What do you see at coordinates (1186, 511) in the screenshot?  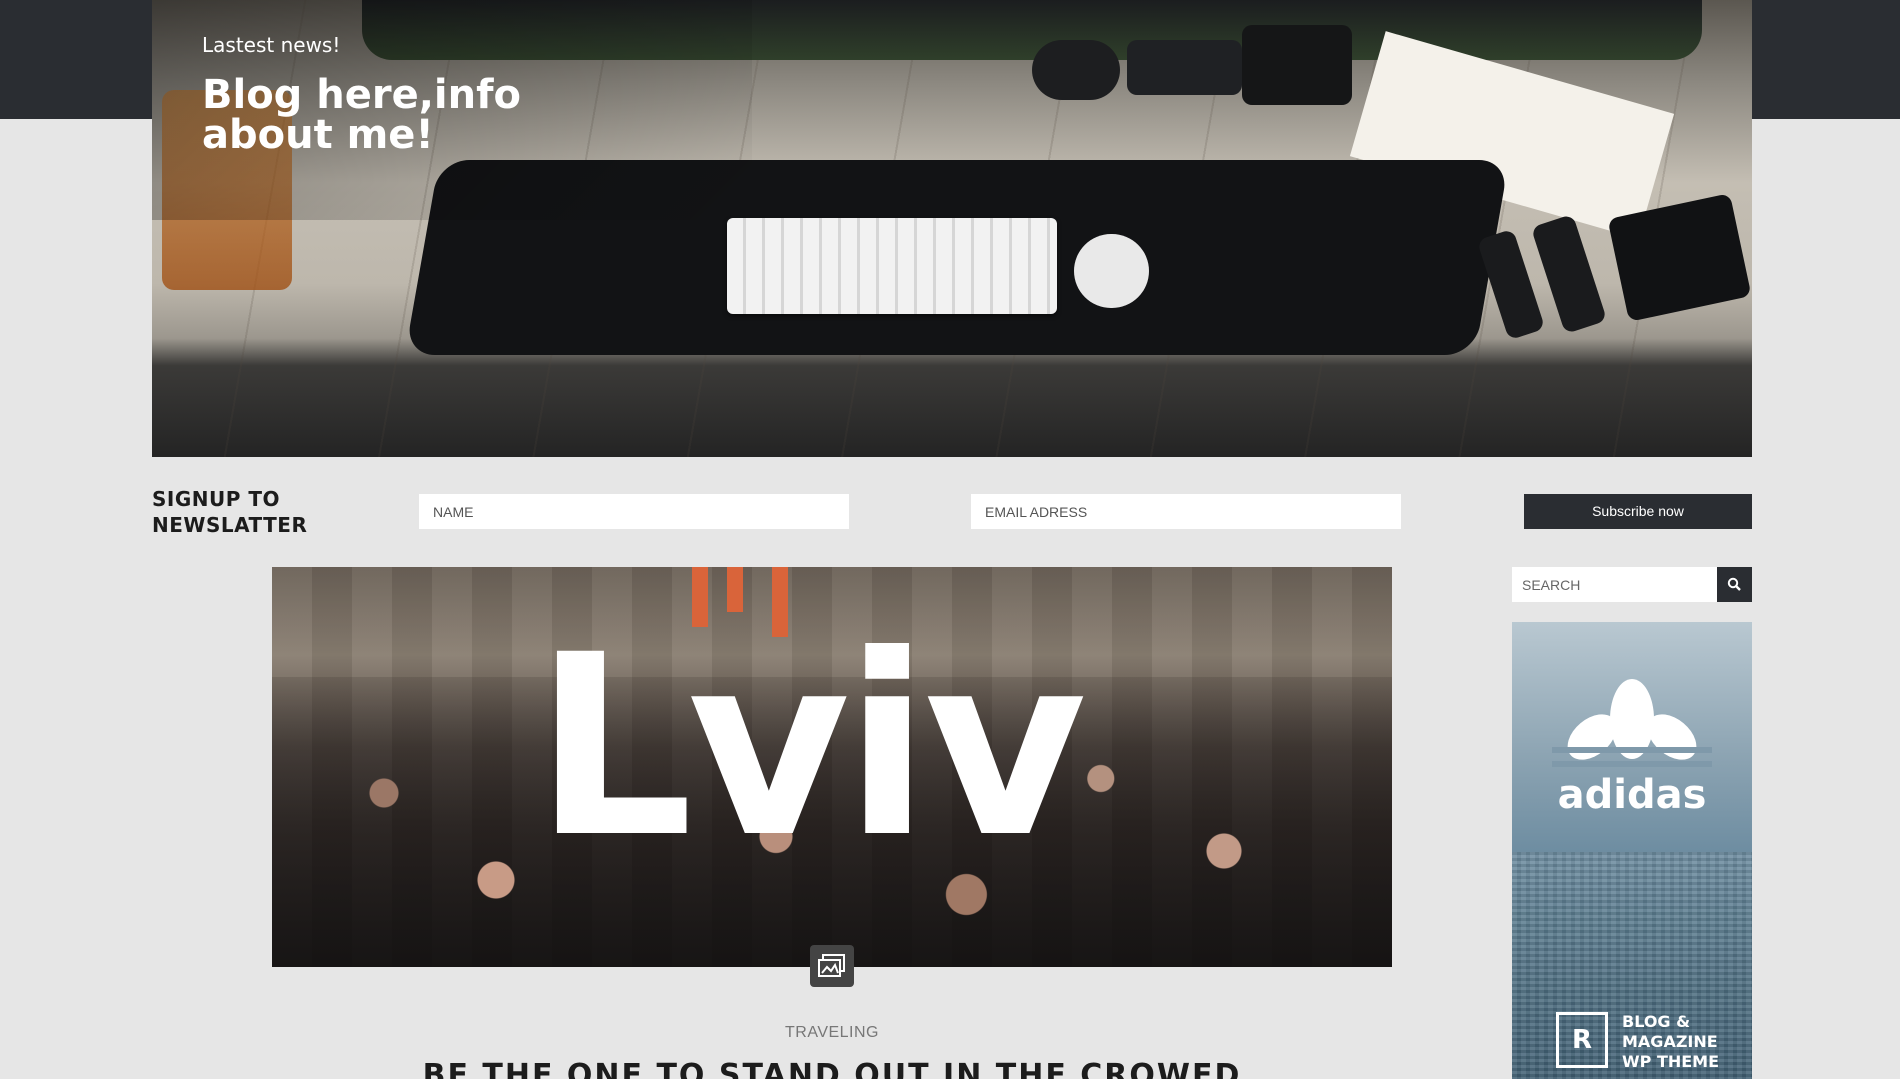 I see `newsletter-email-input` at bounding box center [1186, 511].